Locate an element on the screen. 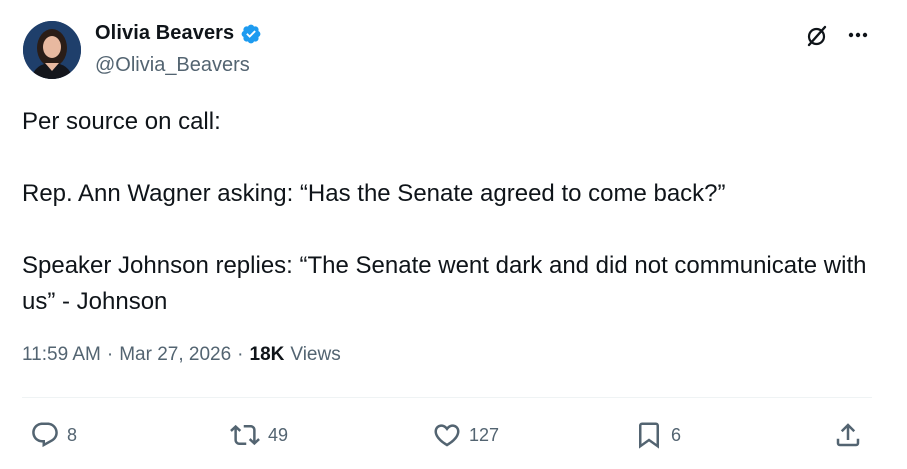 The width and height of the screenshot is (907, 469). tweet-date: Mar 27, 2026 is located at coordinates (175, 355).